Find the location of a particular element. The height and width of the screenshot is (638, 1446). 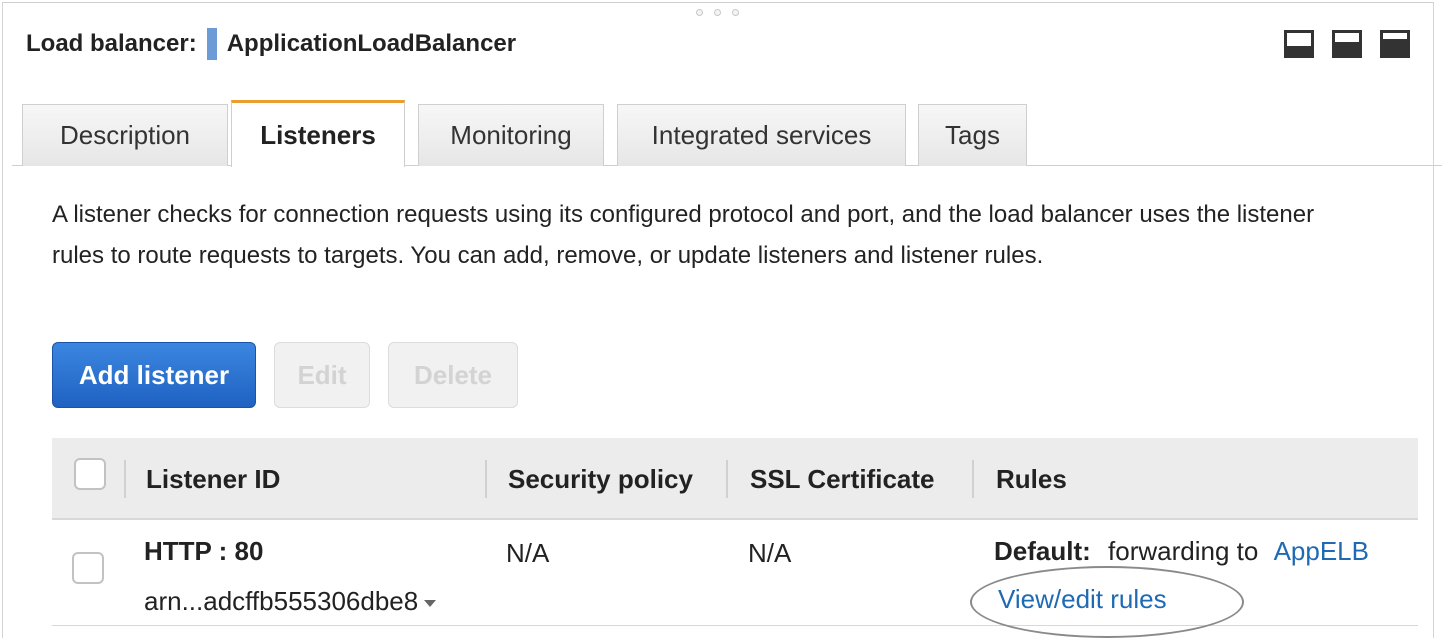

target-group-link: AppELB is located at coordinates (1321, 551).